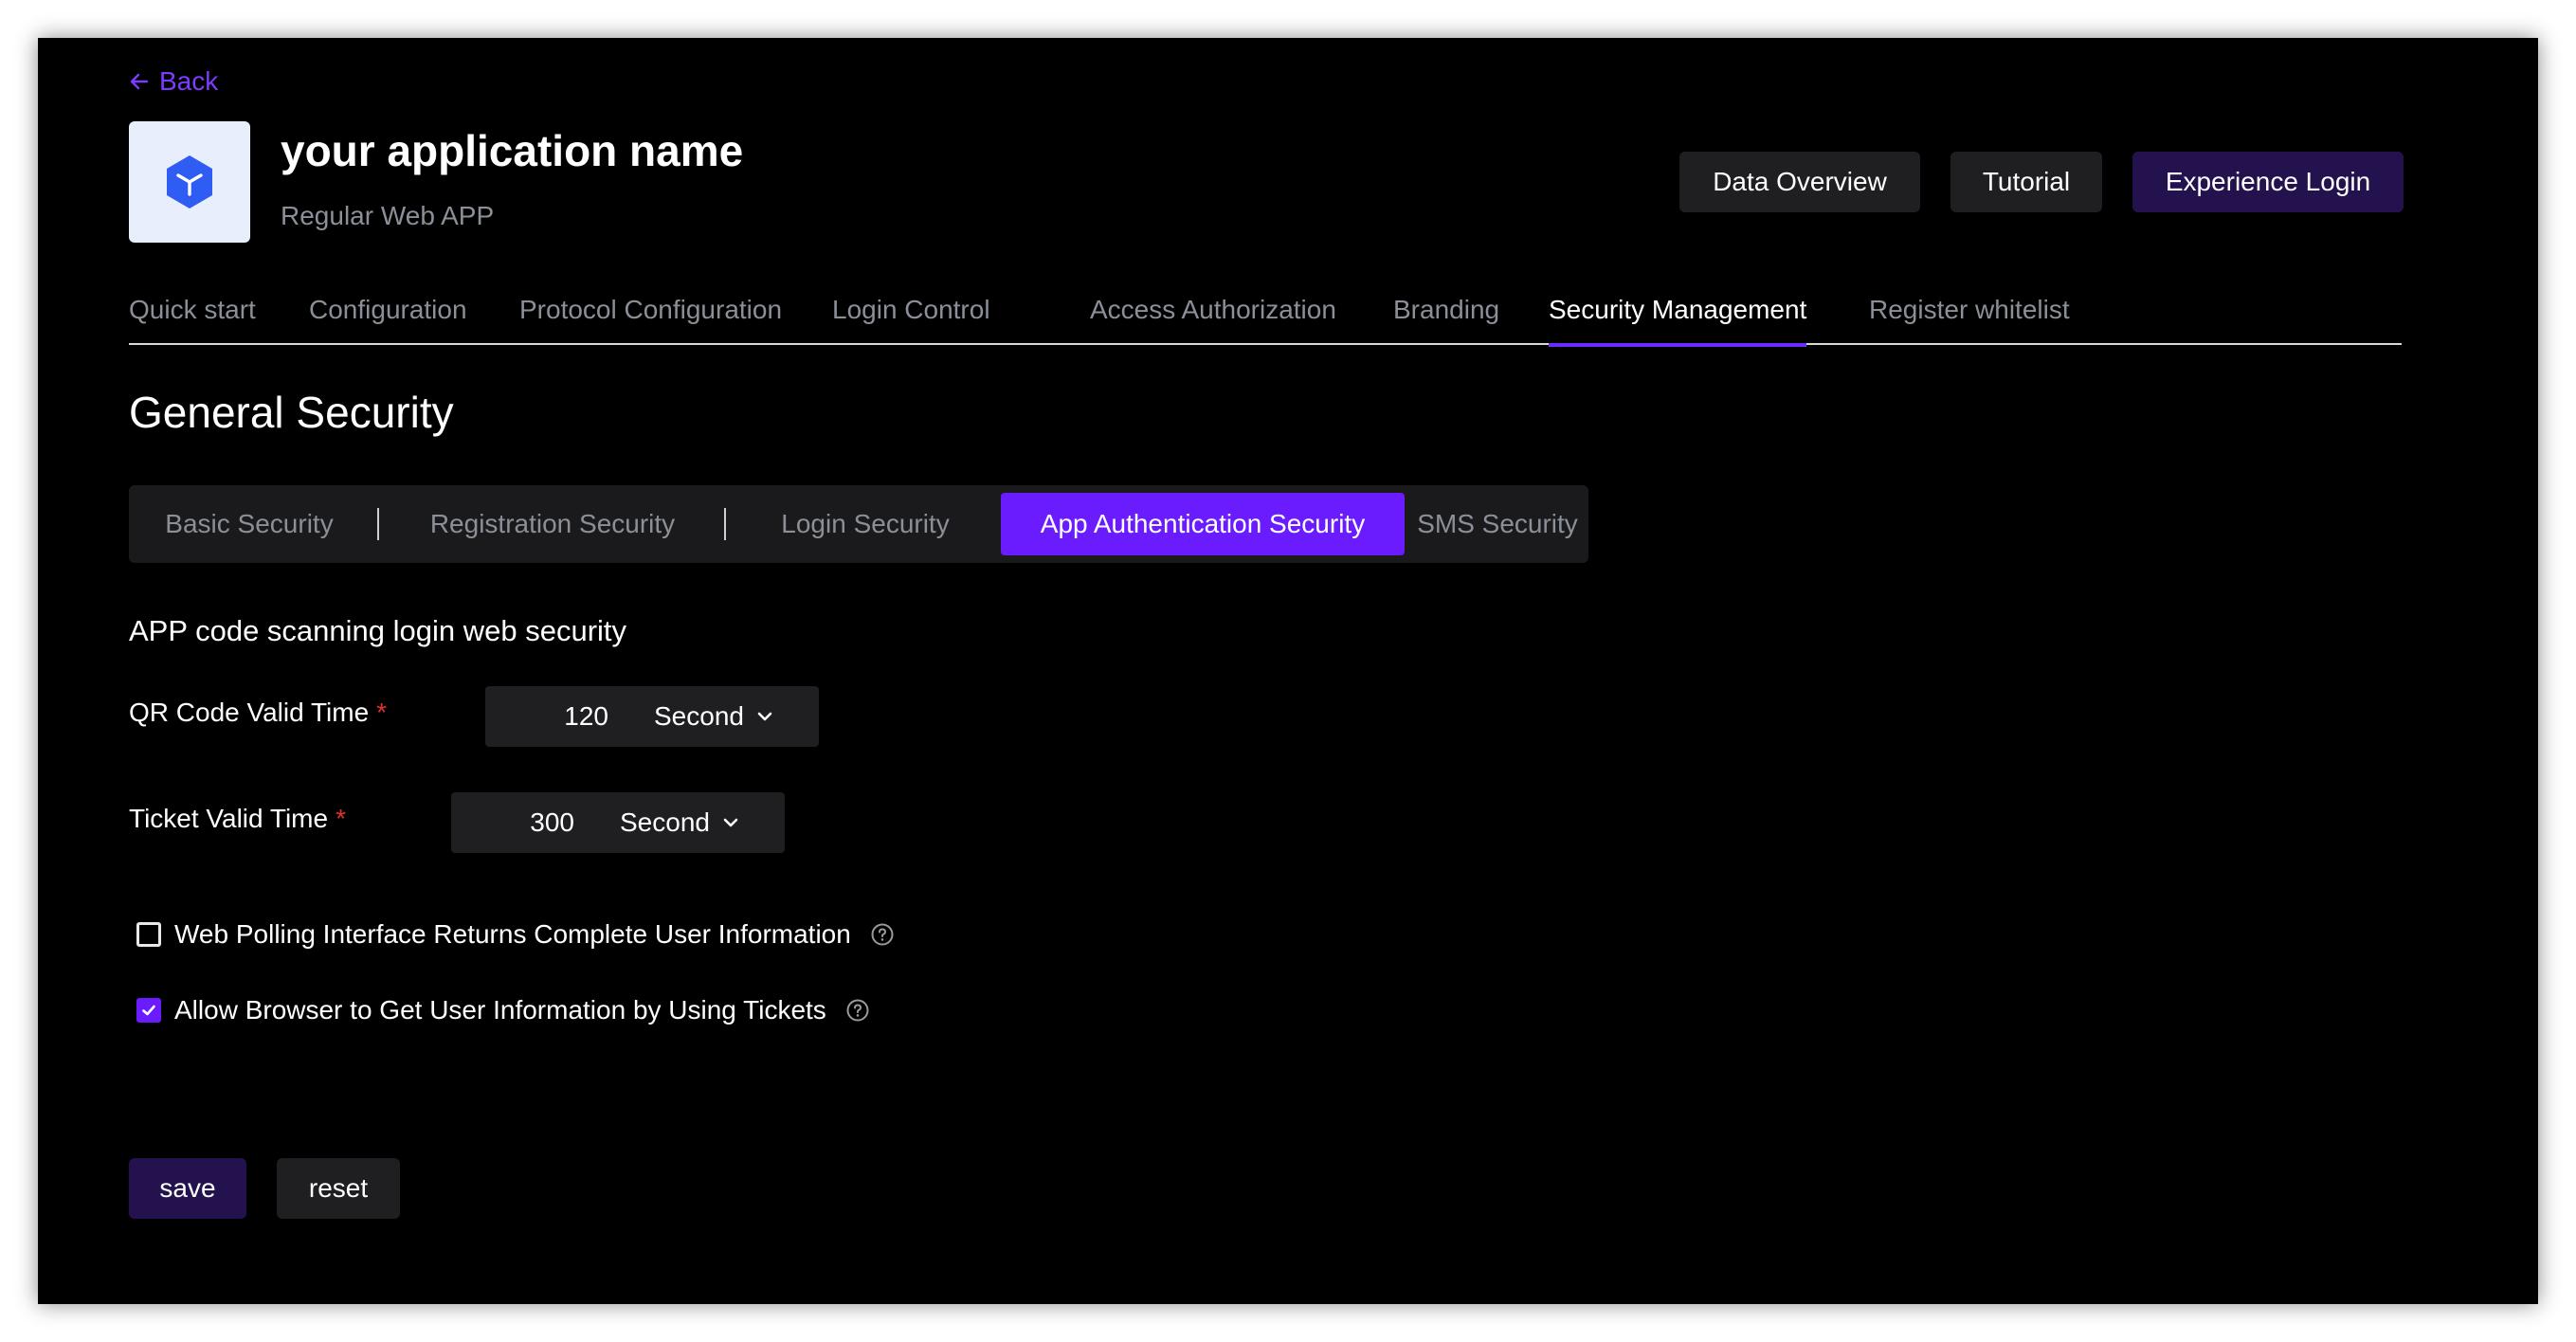 This screenshot has width=2576, height=1342. I want to click on tab-security-management: Security Management, so click(1678, 320).